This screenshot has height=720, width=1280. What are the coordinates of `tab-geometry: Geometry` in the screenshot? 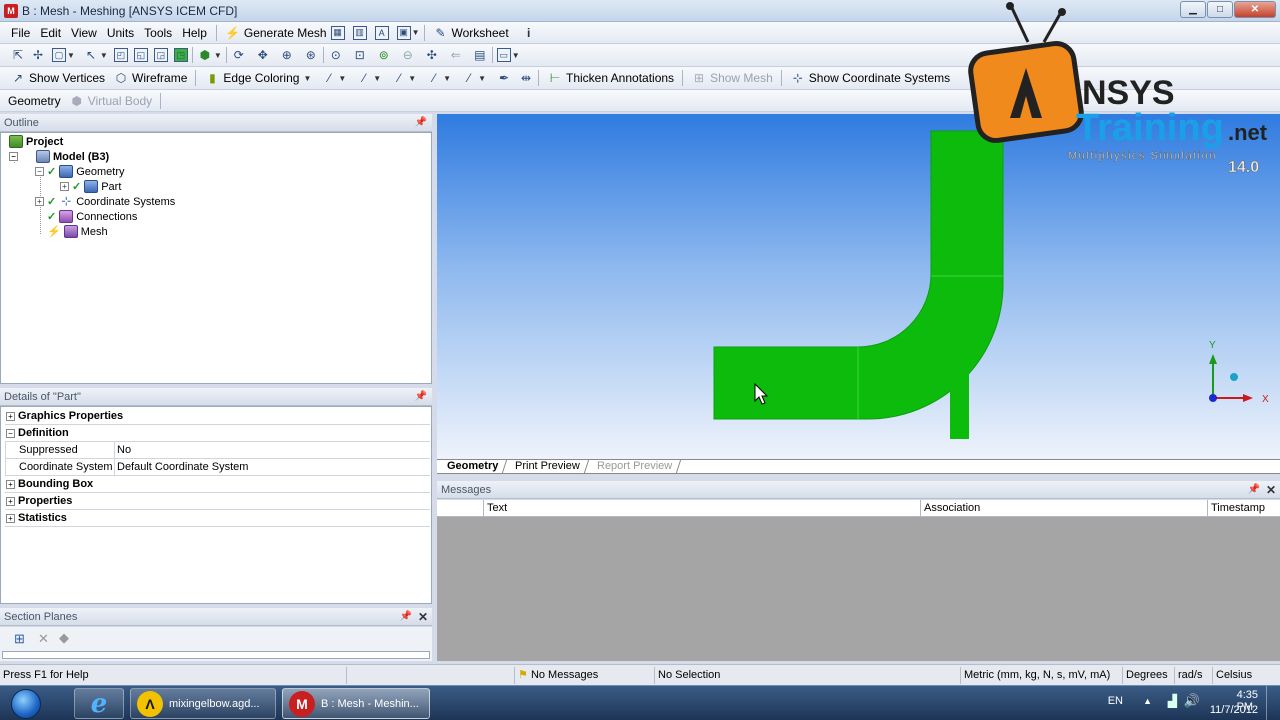 It's located at (473, 466).